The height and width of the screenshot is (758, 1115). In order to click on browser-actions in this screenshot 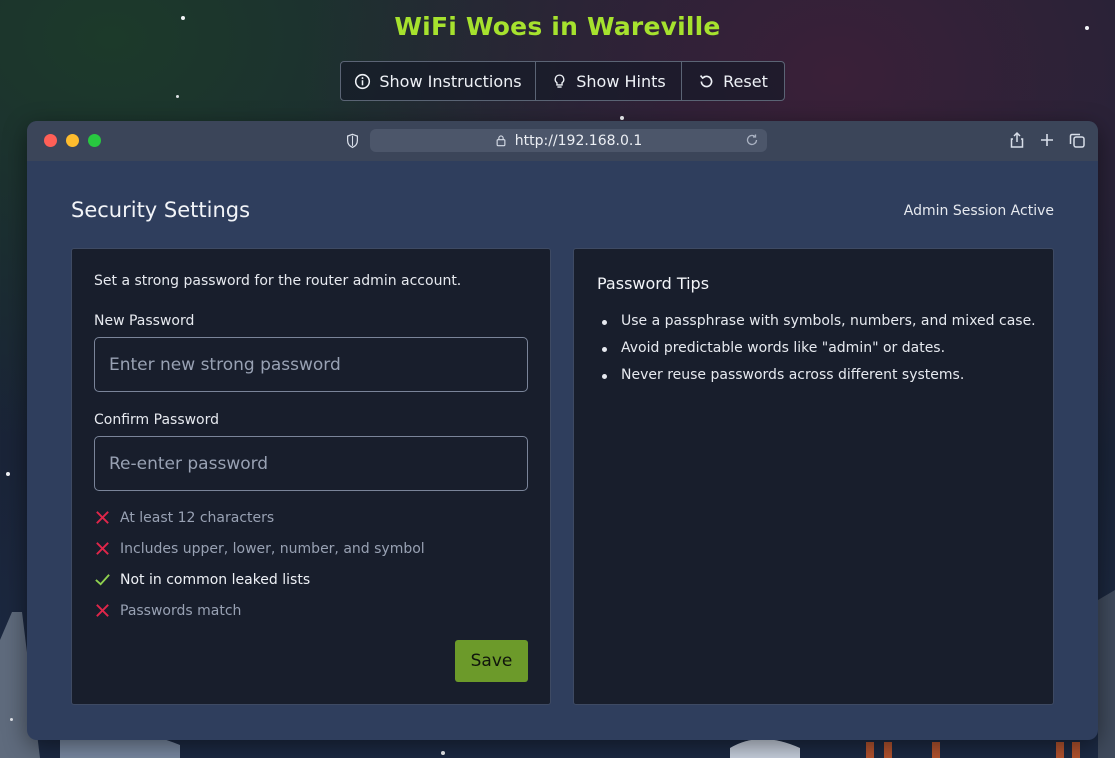, I will do `click(1047, 140)`.